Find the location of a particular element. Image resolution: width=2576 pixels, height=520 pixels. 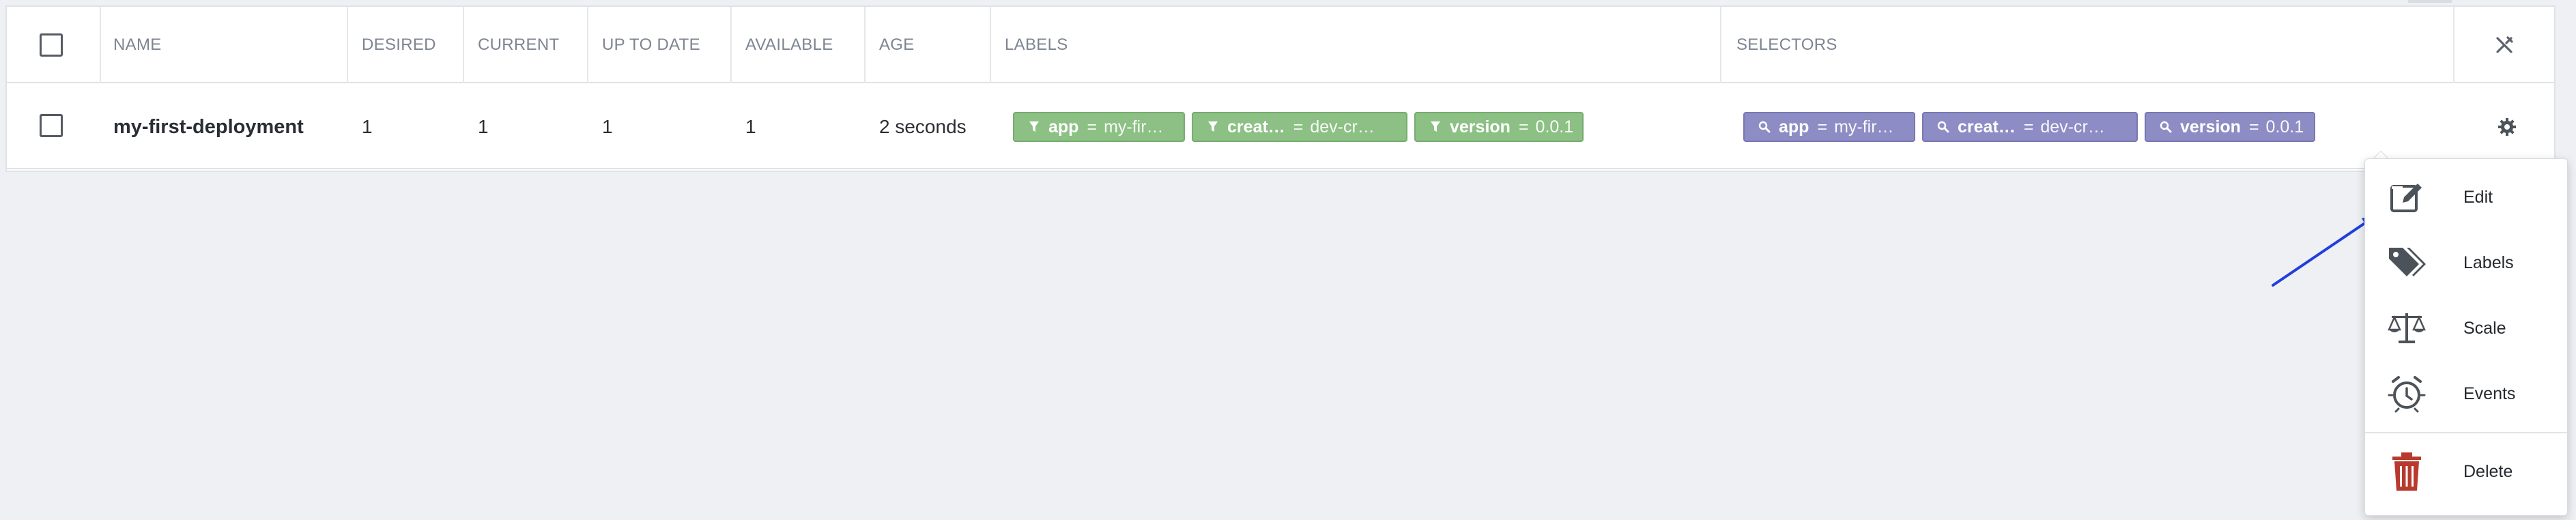

selector-key: app is located at coordinates (1794, 127).